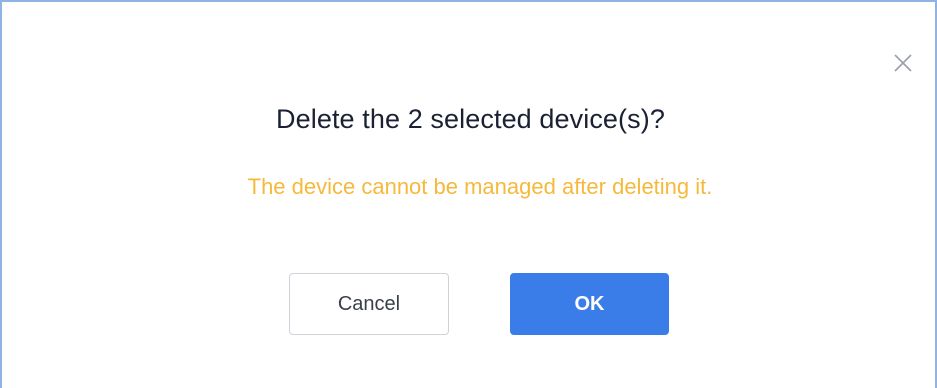 Image resolution: width=937 pixels, height=388 pixels. Describe the element at coordinates (589, 304) in the screenshot. I see `ok-button: OK` at that location.